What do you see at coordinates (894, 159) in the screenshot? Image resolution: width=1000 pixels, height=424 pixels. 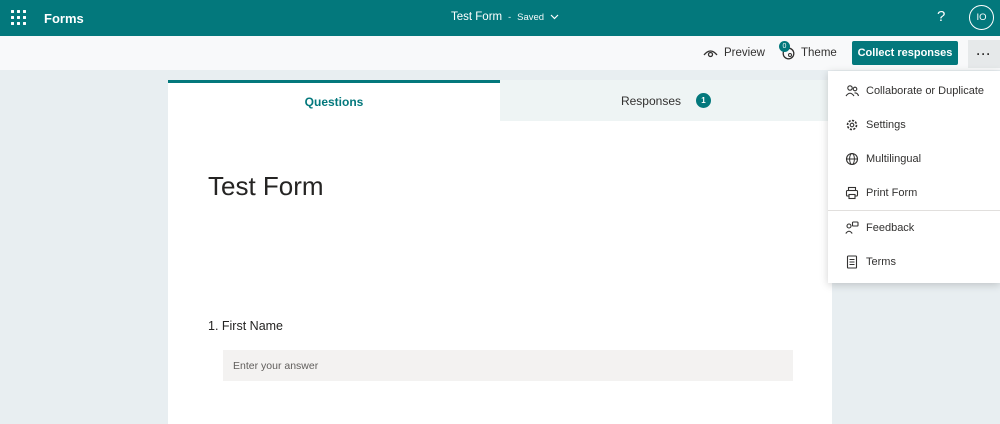 I see `menu-item-label: Multilingual` at bounding box center [894, 159].